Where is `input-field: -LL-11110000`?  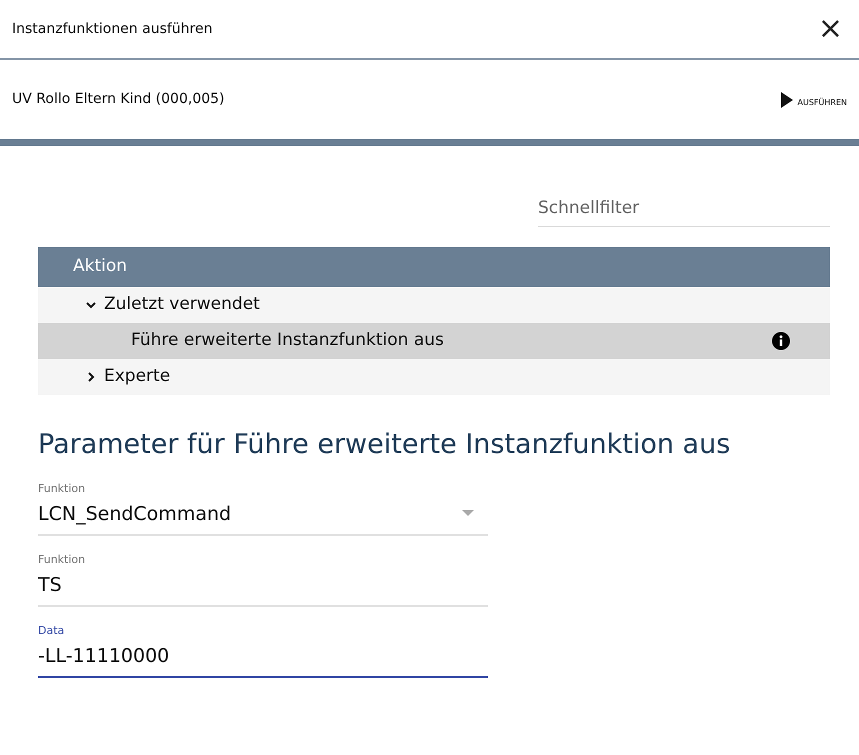
input-field: -LL-11110000 is located at coordinates (263, 659).